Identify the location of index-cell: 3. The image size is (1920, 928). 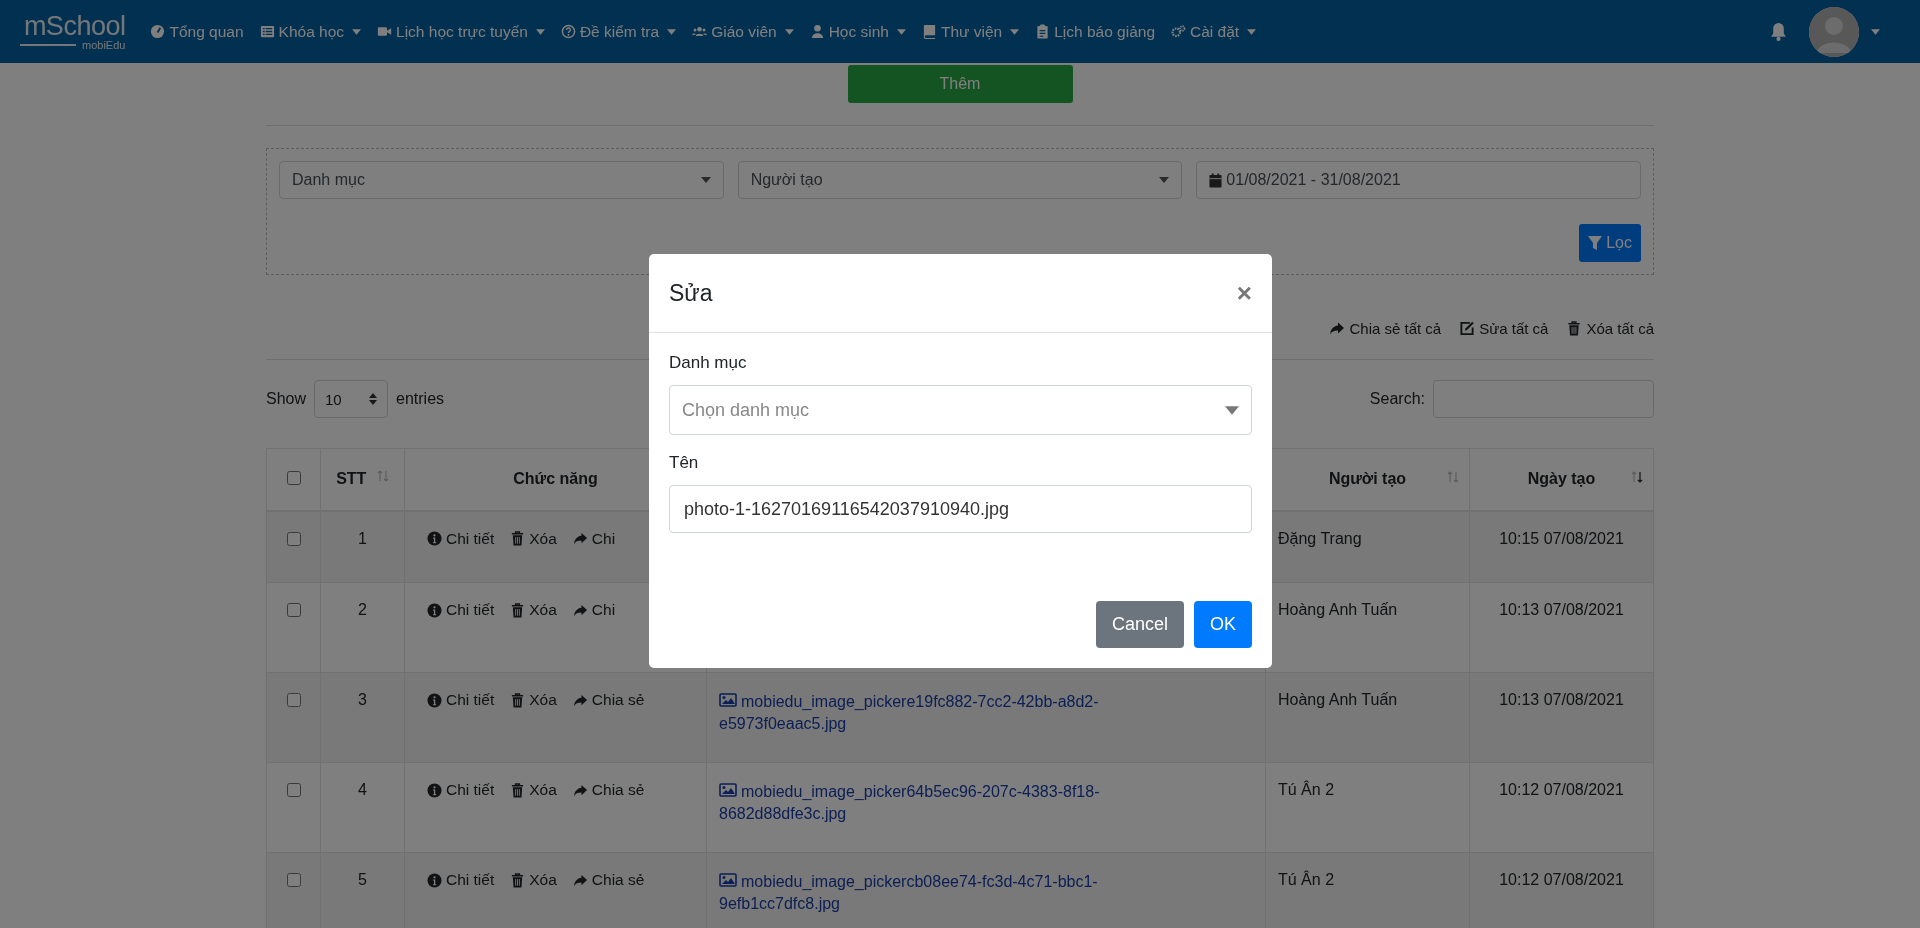
(362, 699).